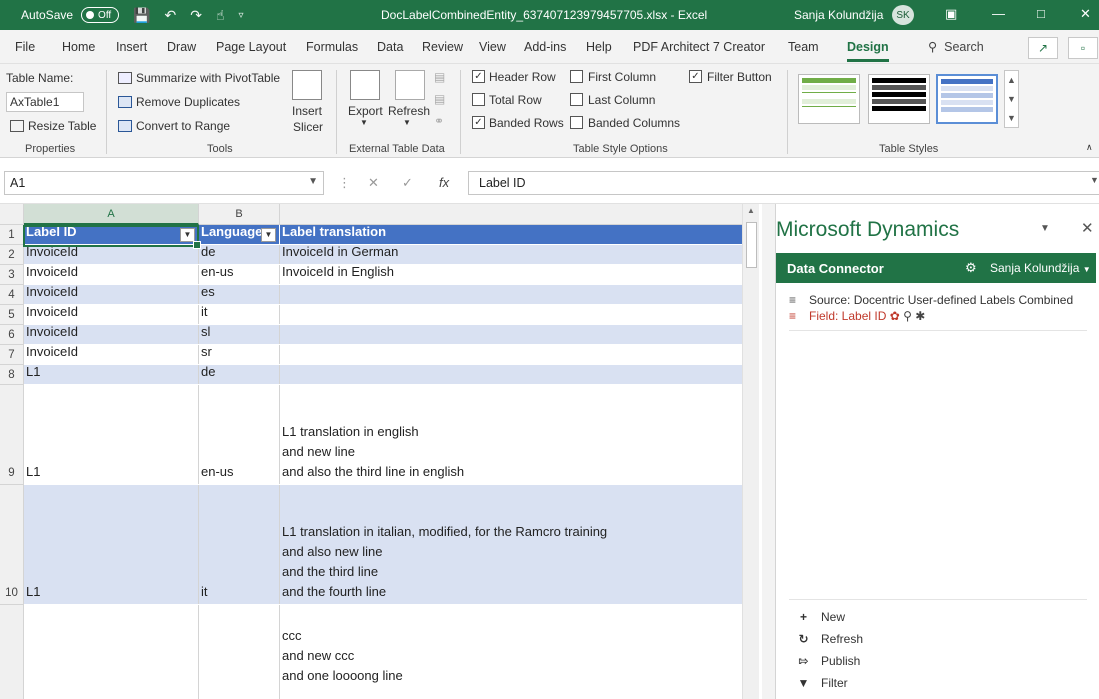 Image resolution: width=1099 pixels, height=699 pixels. Describe the element at coordinates (868, 51) in the screenshot. I see `tab-design: Design` at that location.